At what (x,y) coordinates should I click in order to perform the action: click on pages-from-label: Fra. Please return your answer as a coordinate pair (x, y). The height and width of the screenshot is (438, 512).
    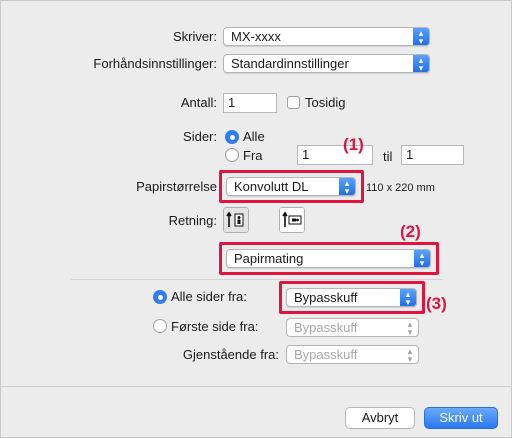
    Looking at the image, I should click on (253, 155).